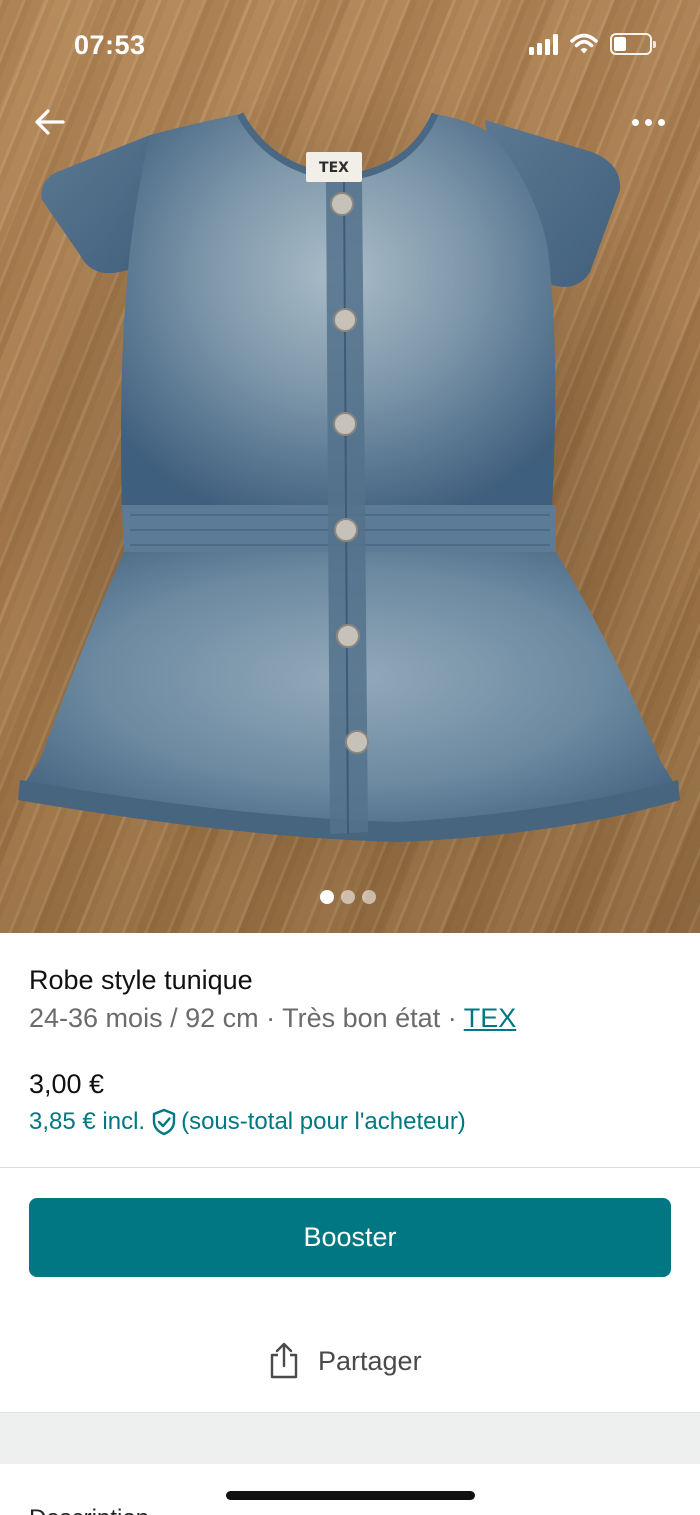  Describe the element at coordinates (361, 1018) in the screenshot. I see `item-condition: Très bon état` at that location.